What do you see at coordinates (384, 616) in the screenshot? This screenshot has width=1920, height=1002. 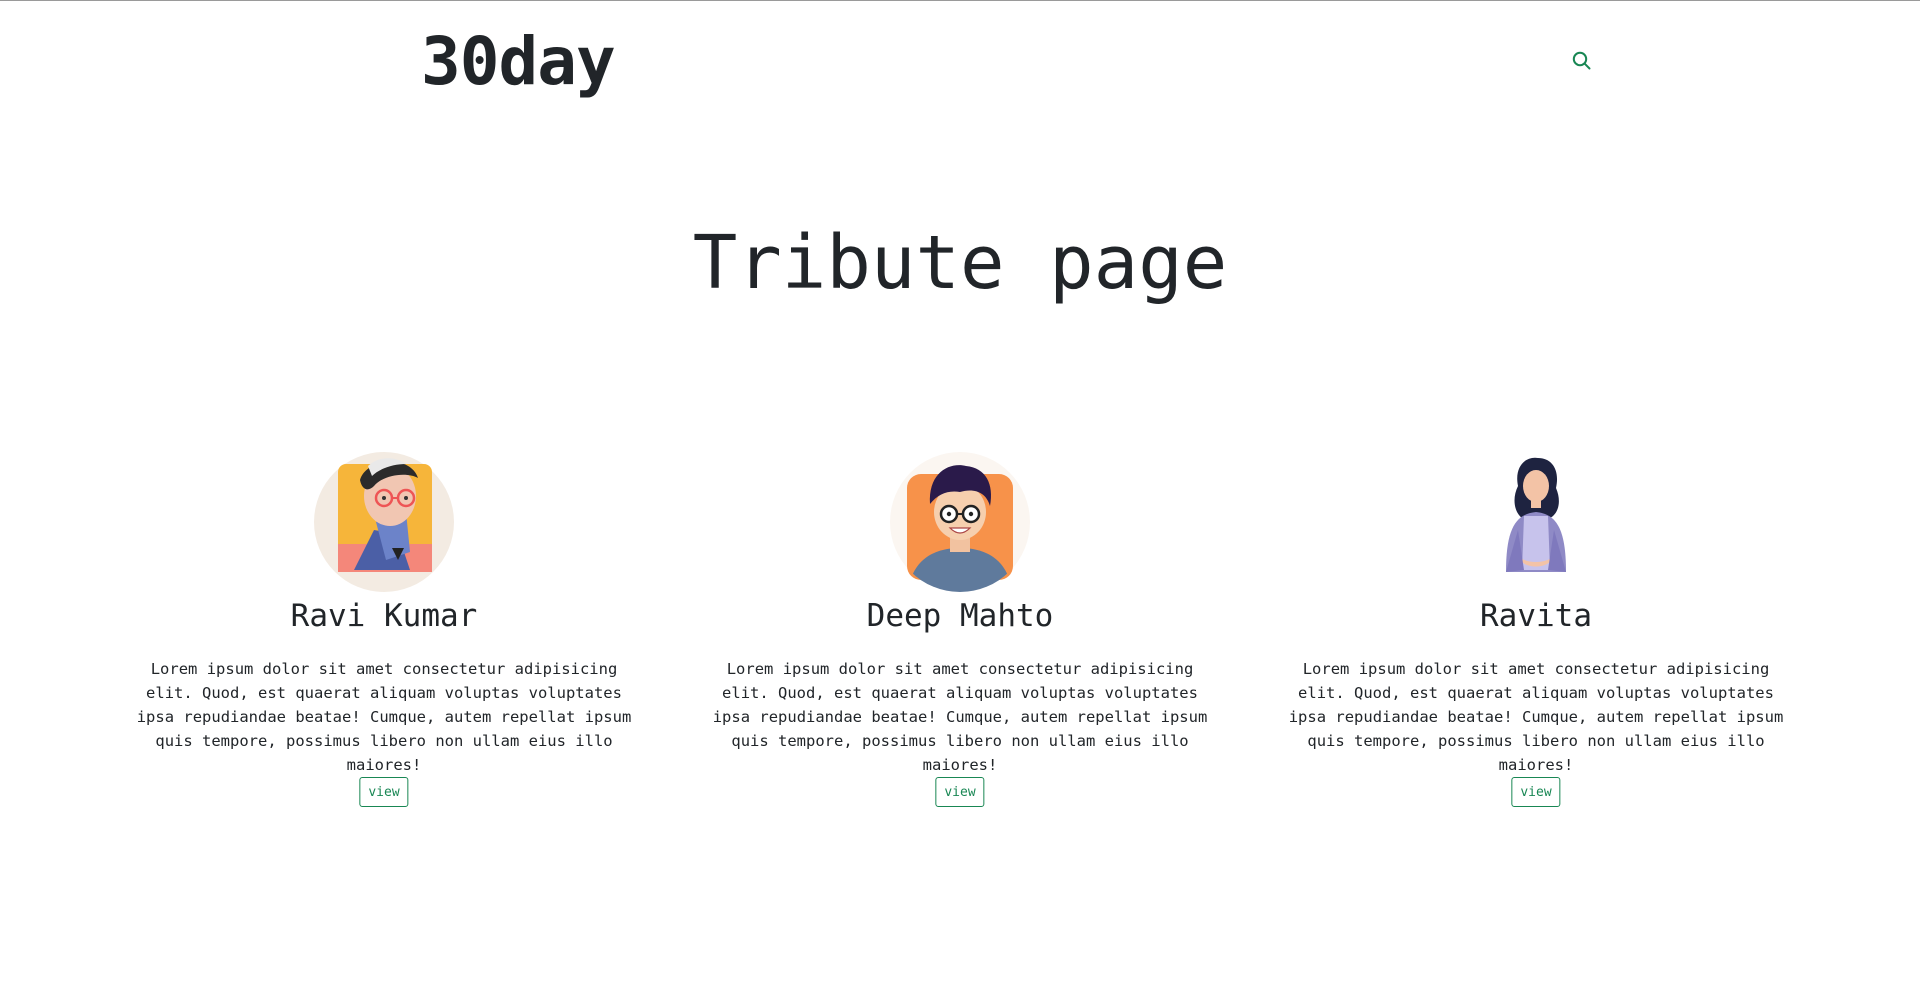 I see `card-name: Ravi Kumar` at bounding box center [384, 616].